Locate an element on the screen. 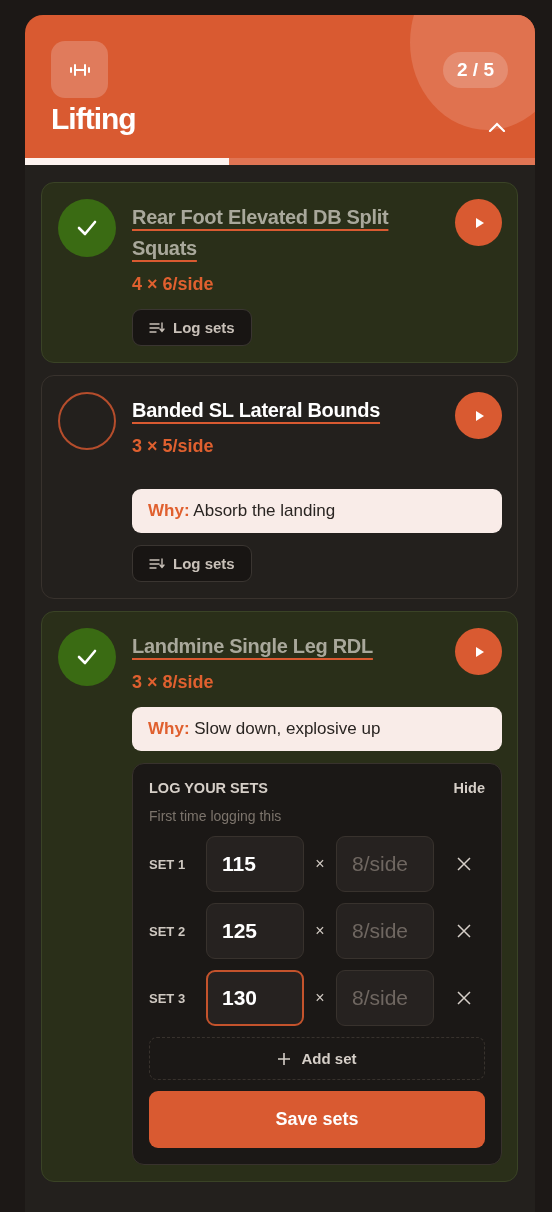  plus-icon is located at coordinates (284, 1058).